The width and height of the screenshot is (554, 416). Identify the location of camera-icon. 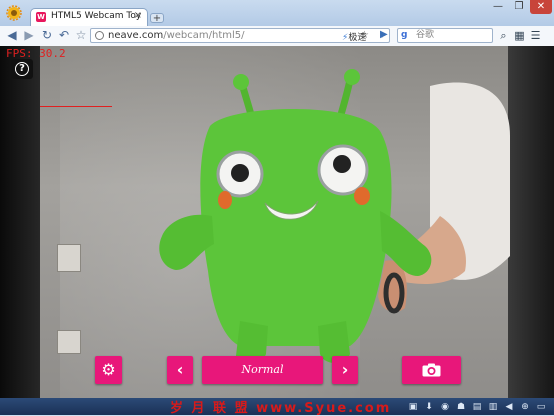
(431, 370).